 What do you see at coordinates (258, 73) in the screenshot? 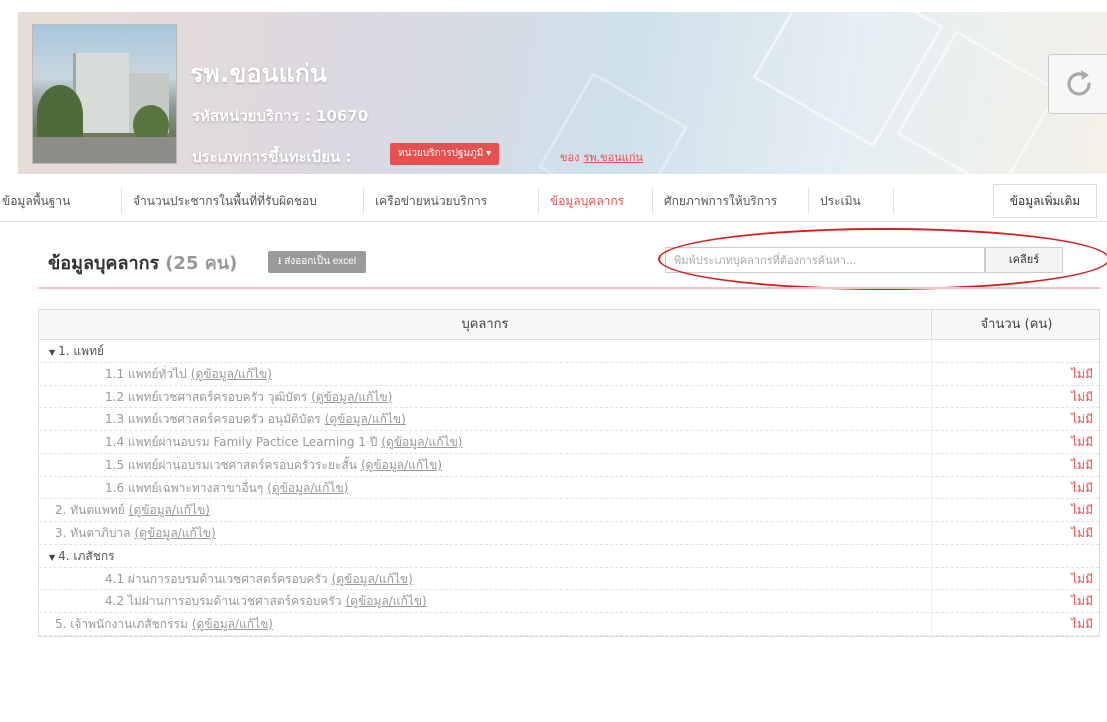
I see `hospital-name: รพ.ขอนแก่น` at bounding box center [258, 73].